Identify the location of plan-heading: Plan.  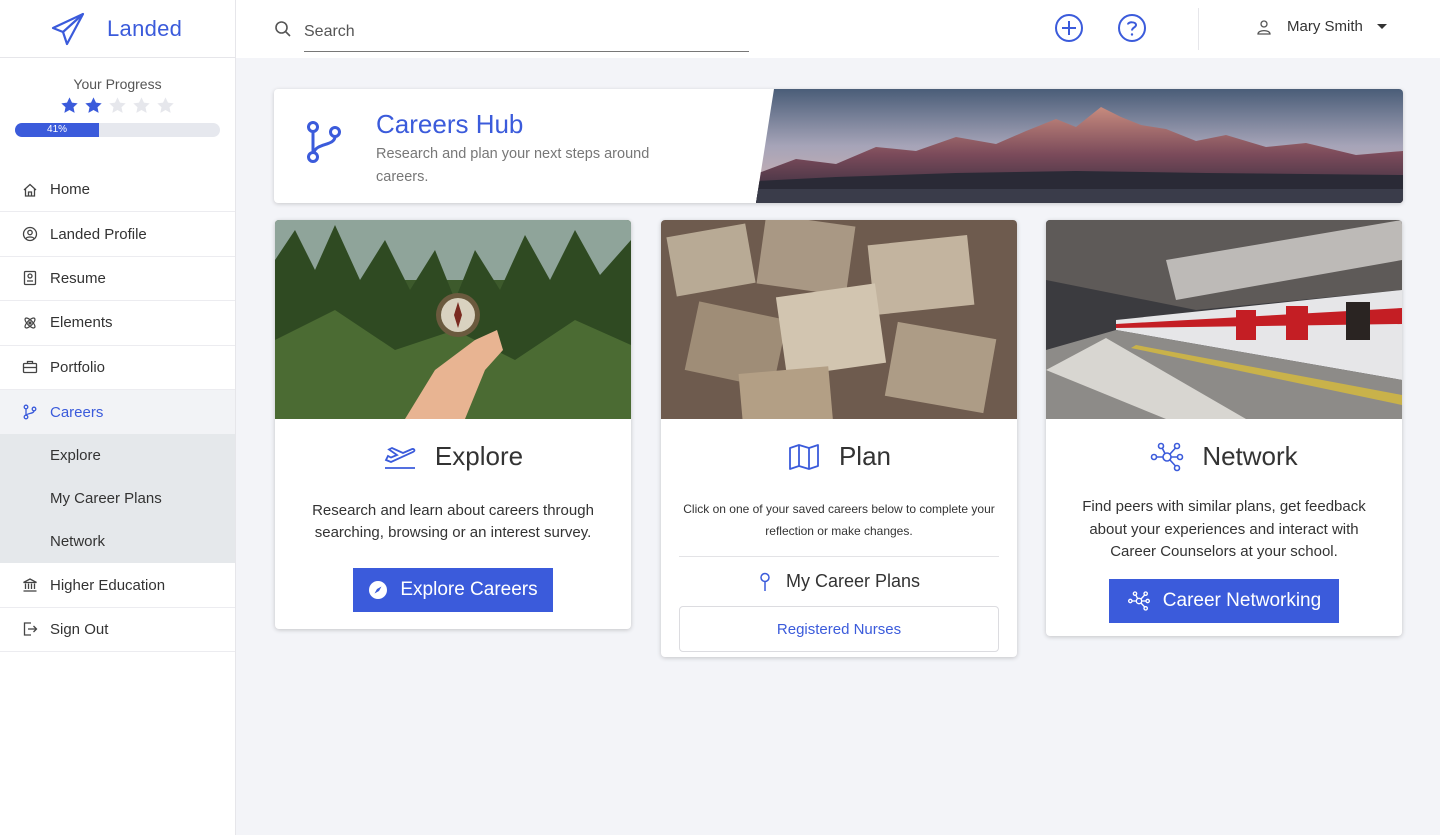
(839, 456).